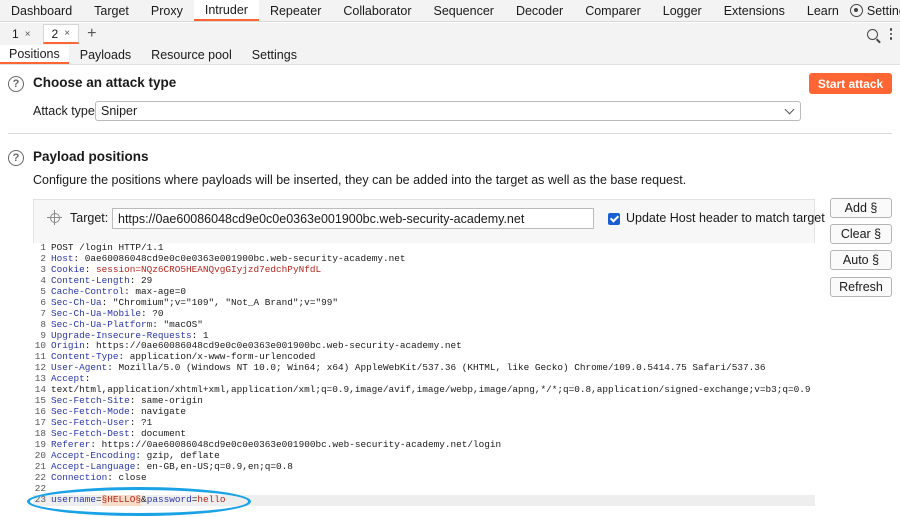 The width and height of the screenshot is (900, 517). Describe the element at coordinates (102, 324) in the screenshot. I see `header-name: Sec-Ch-Ua-Platform` at that location.